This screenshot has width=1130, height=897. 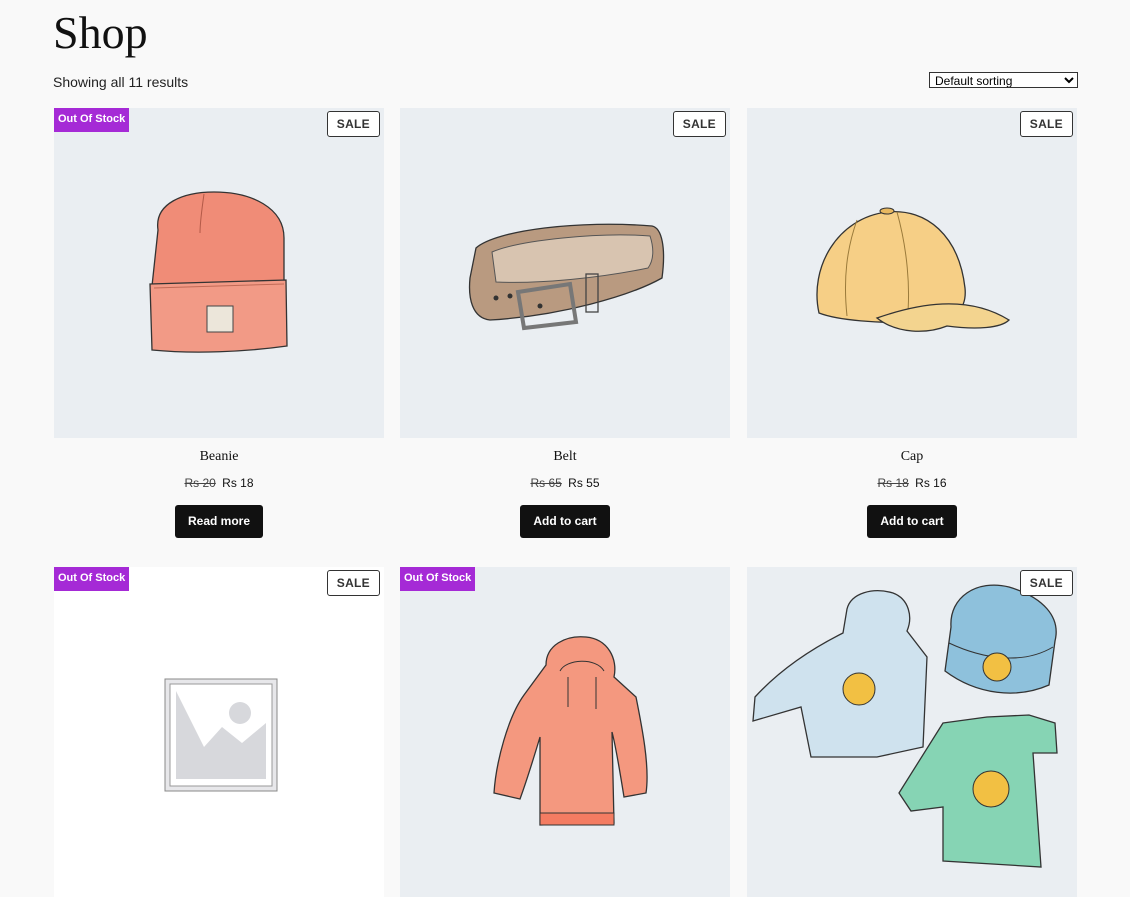 I want to click on product-card-hoodie: Out Of Stock, so click(x=565, y=732).